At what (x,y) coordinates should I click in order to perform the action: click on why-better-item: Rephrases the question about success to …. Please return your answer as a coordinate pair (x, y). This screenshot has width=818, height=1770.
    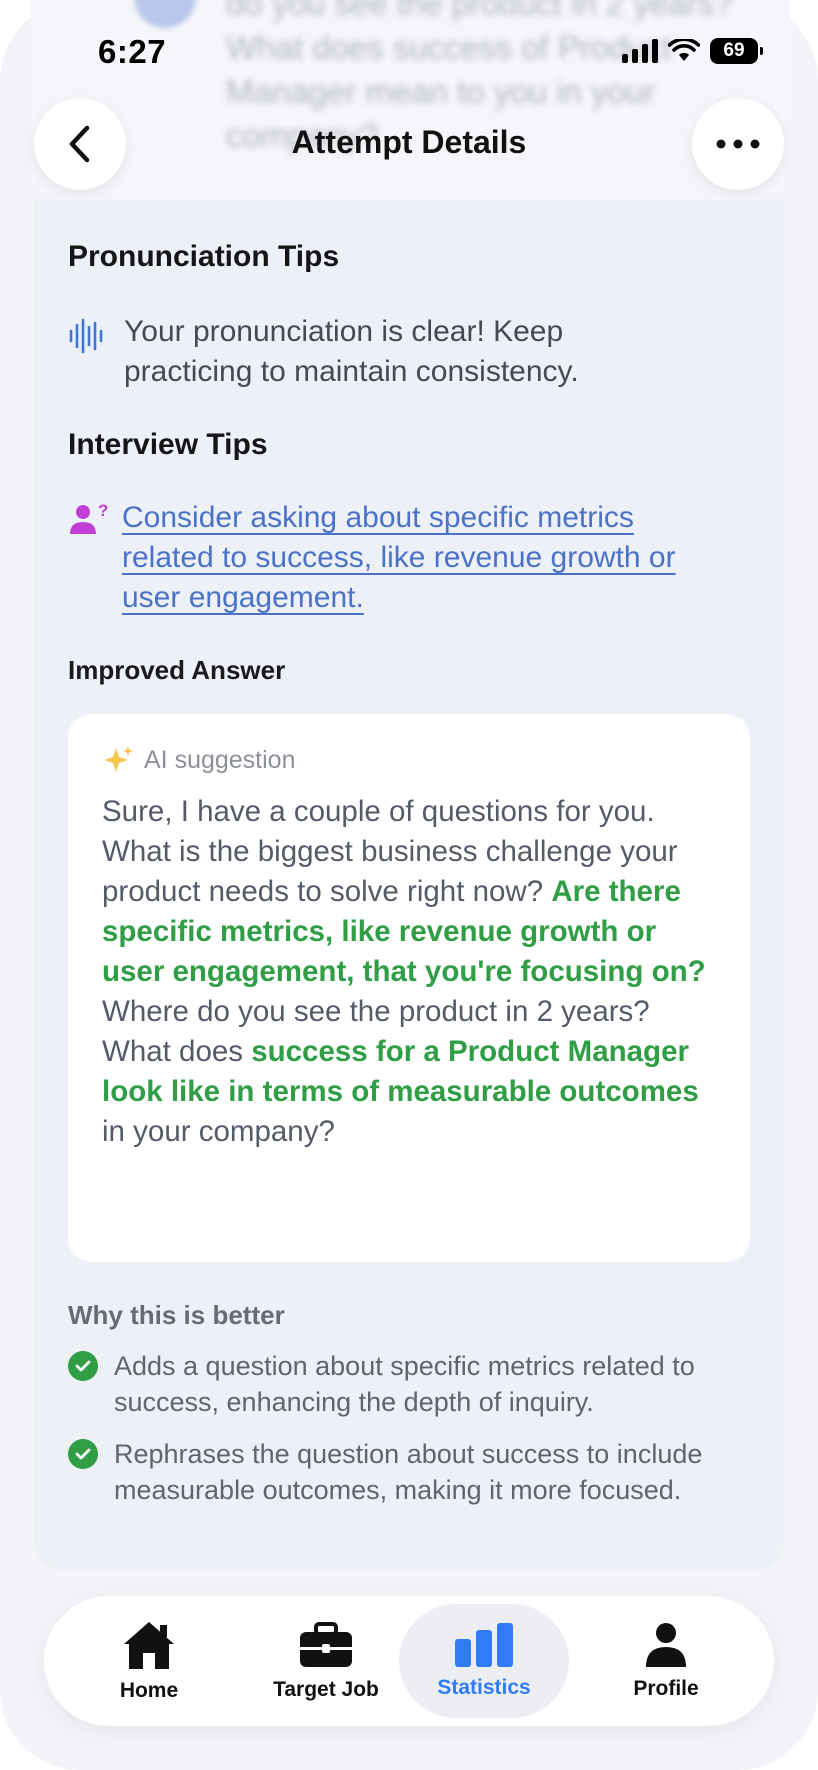
    Looking at the image, I should click on (413, 1472).